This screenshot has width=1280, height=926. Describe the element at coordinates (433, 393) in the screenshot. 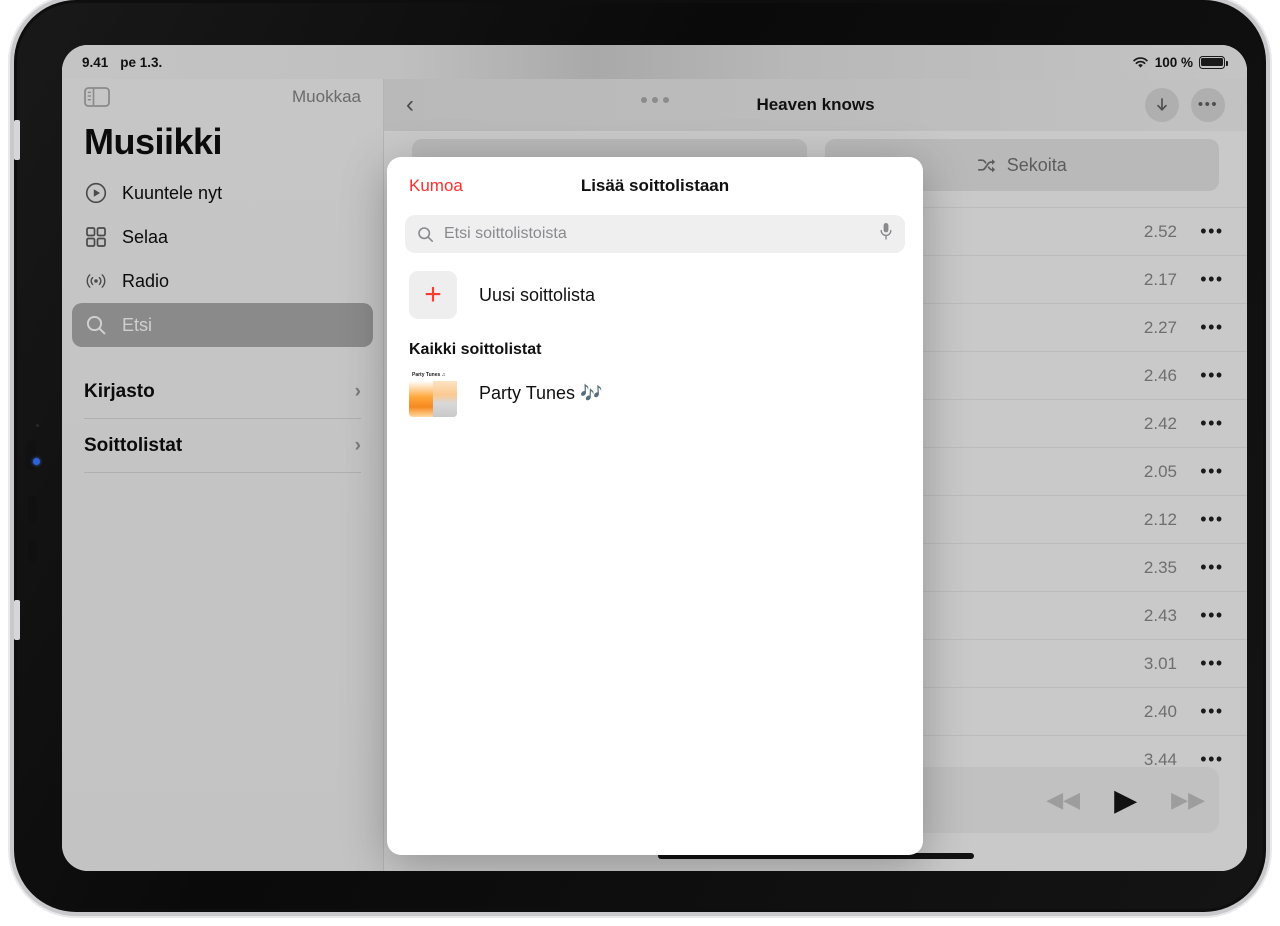

I see `playlist-artwork: Party Tunes ♫` at that location.